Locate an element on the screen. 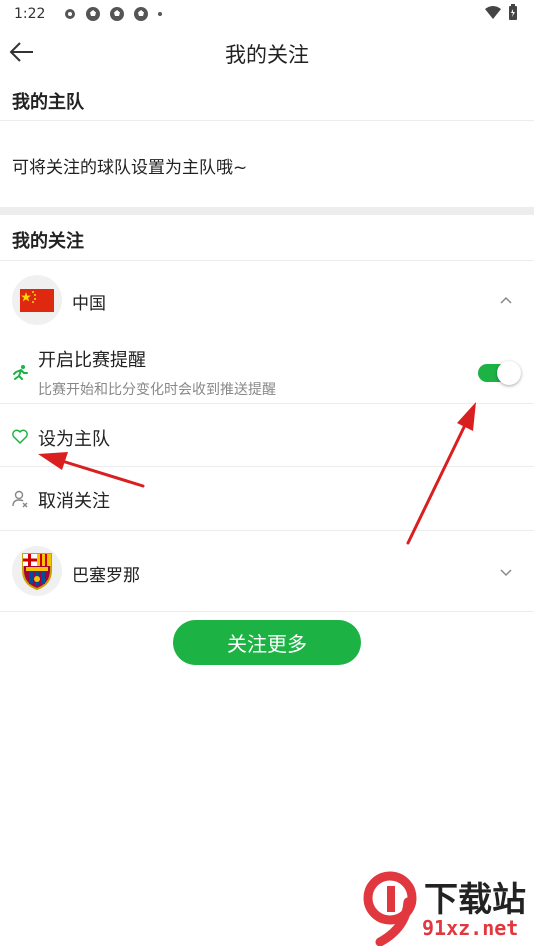 Image resolution: width=534 pixels, height=950 pixels. notification-icons is located at coordinates (113, 14).